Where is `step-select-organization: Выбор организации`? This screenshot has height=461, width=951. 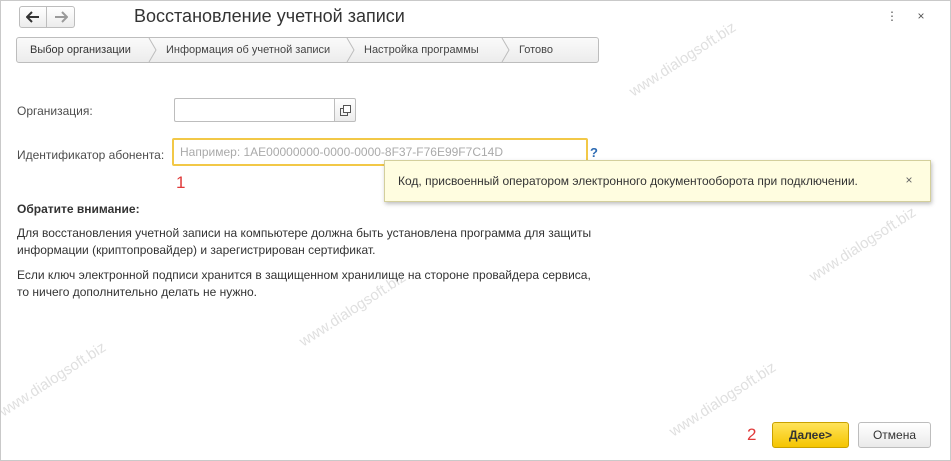
step-select-organization: Выбор организации is located at coordinates (80, 50).